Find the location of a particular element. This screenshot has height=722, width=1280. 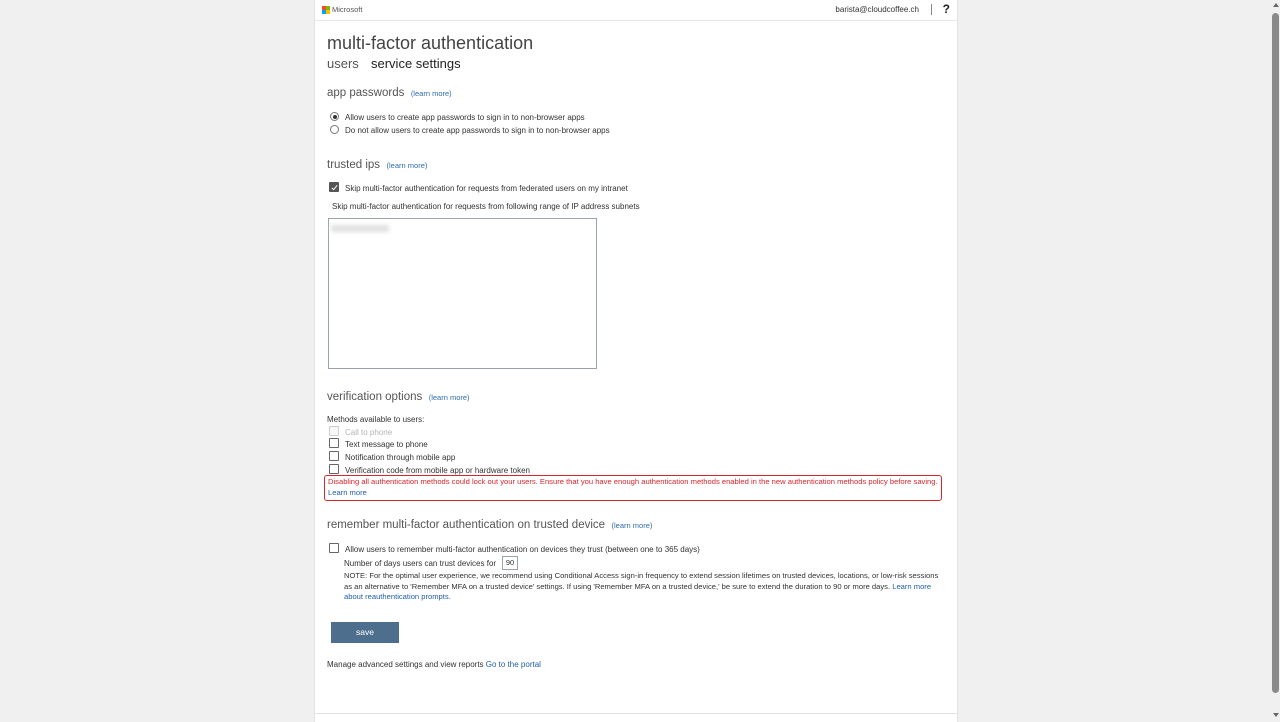

trusted-ips-learn-more-link: (learn more) is located at coordinates (407, 165).